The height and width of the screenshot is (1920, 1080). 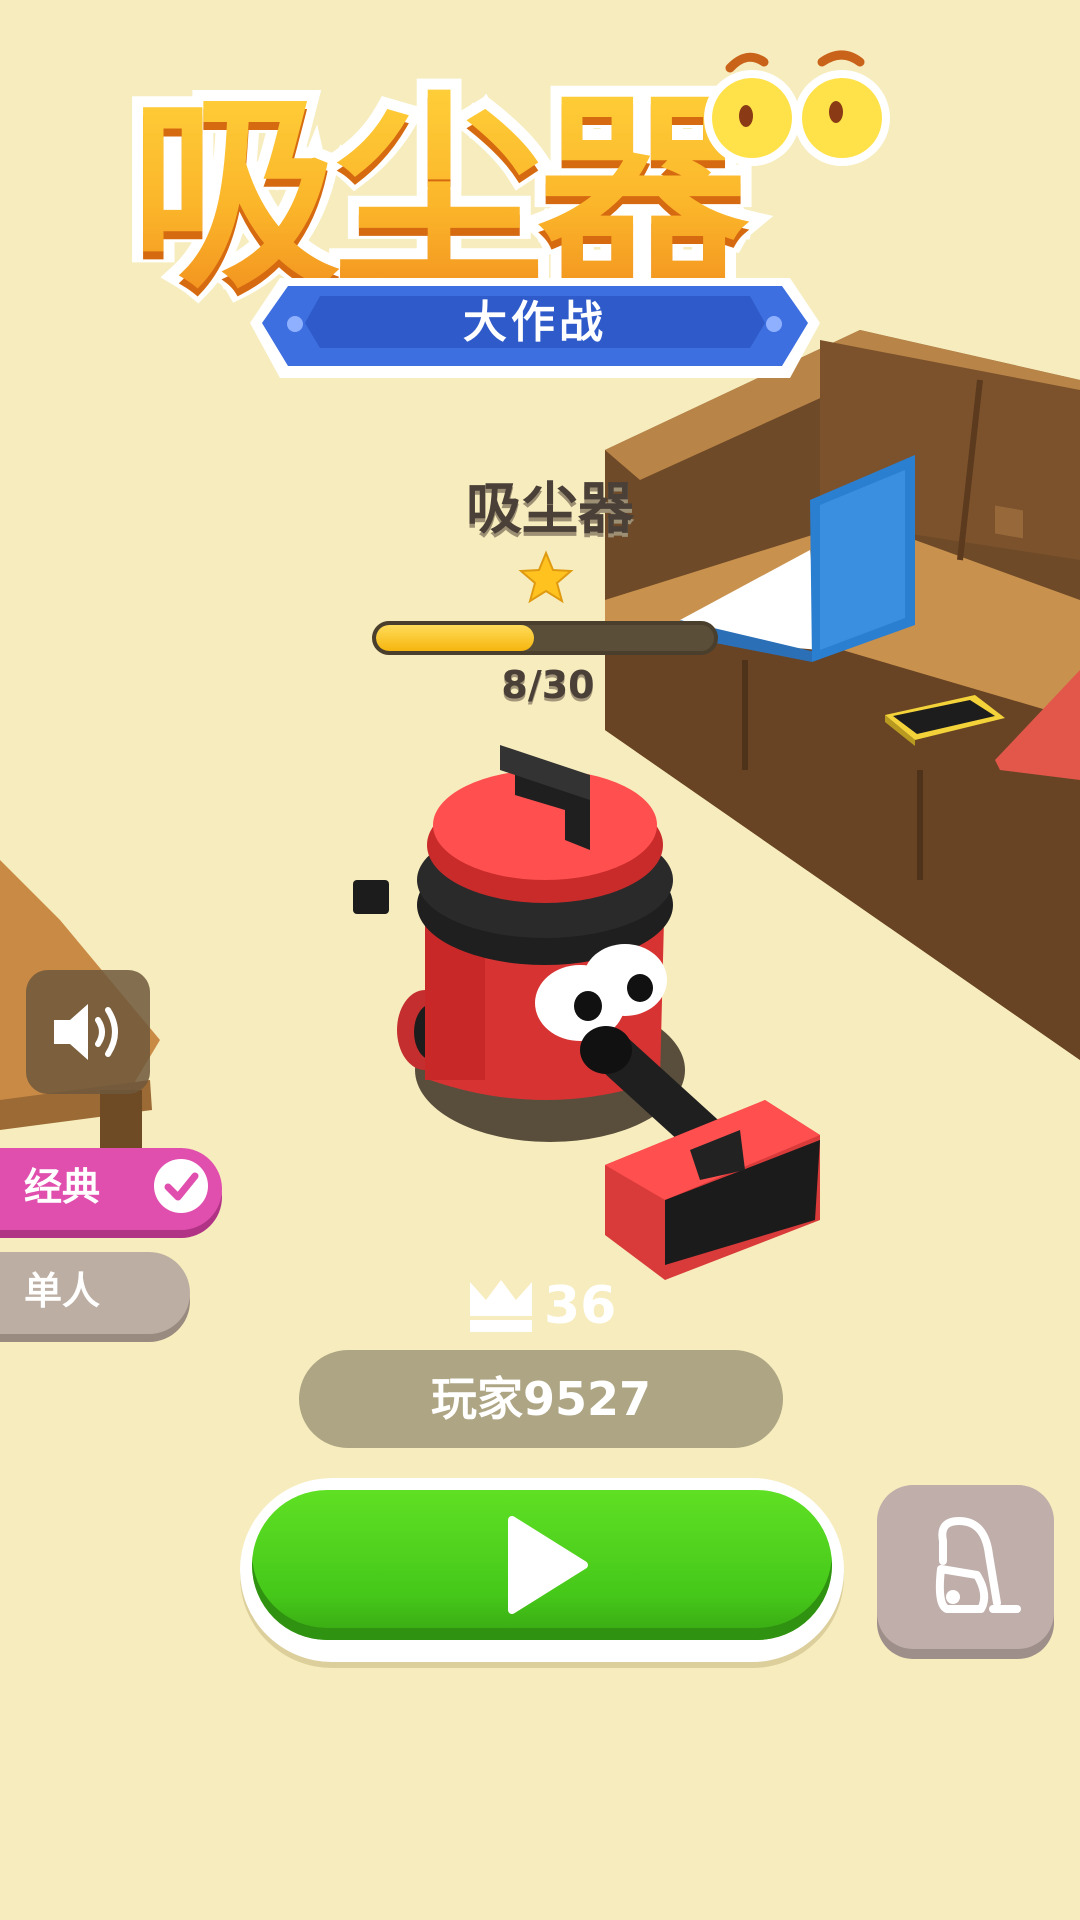 I want to click on speaker-icon, so click(x=86, y=1032).